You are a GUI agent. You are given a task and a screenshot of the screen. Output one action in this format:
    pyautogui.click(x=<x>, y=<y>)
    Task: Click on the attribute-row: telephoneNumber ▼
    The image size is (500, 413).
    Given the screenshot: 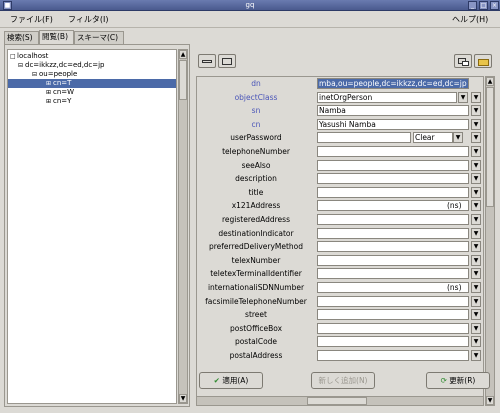 What is the action you would take?
    pyautogui.click(x=340, y=151)
    